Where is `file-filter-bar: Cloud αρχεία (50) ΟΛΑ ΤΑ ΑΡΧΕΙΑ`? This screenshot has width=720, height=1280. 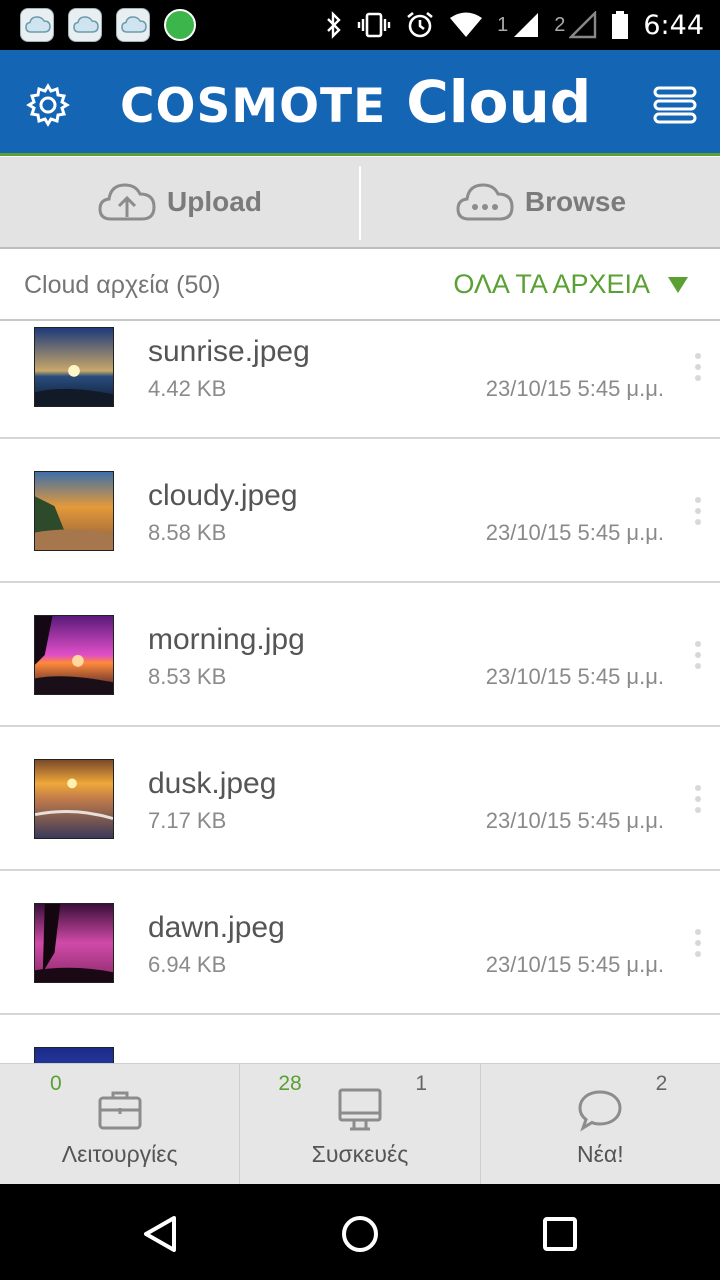
file-filter-bar: Cloud αρχεία (50) ΟΛΑ ΤΑ ΑΡΧΕΙΑ is located at coordinates (360, 285).